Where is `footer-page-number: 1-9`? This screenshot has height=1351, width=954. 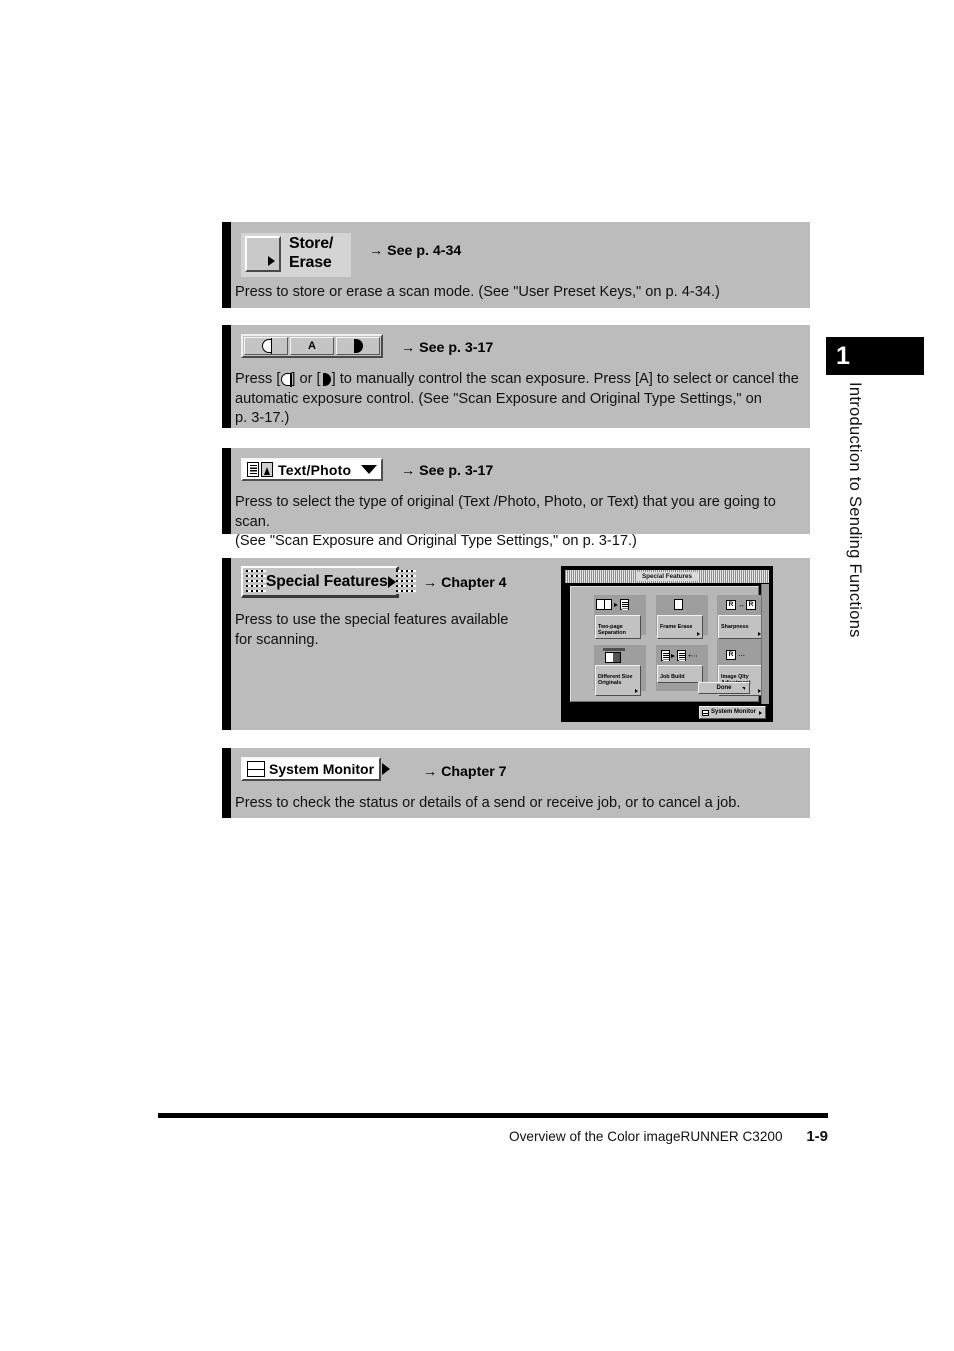 footer-page-number: 1-9 is located at coordinates (817, 1136).